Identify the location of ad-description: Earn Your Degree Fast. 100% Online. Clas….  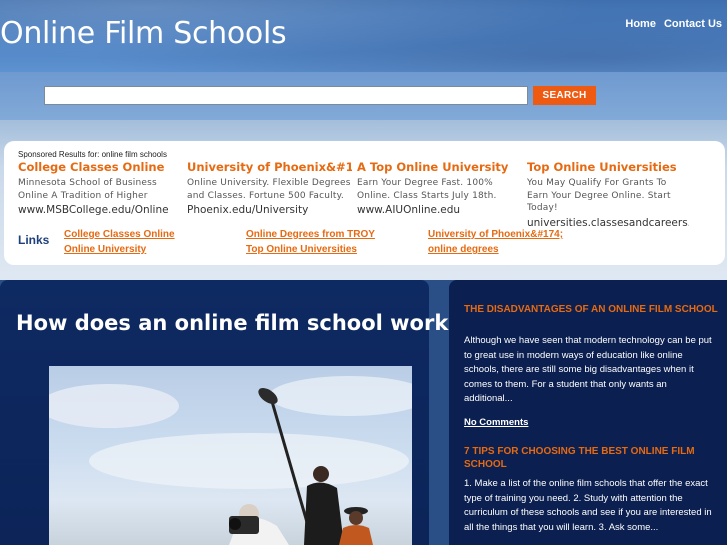
(427, 189).